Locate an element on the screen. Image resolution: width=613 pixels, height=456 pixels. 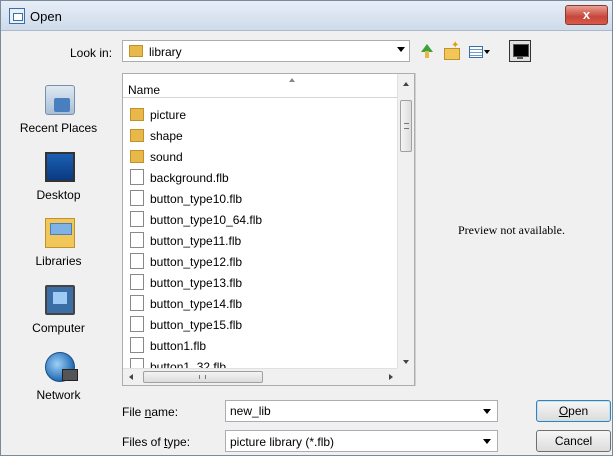
place-computer: Computer is located at coordinates (58, 312).